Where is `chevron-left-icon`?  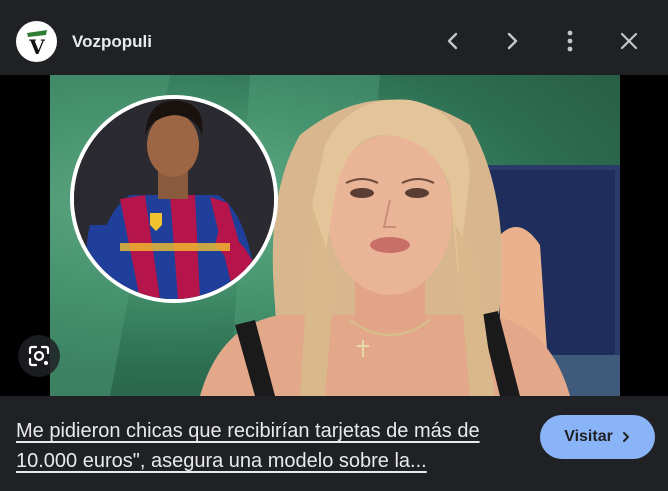
chevron-left-icon is located at coordinates (452, 41).